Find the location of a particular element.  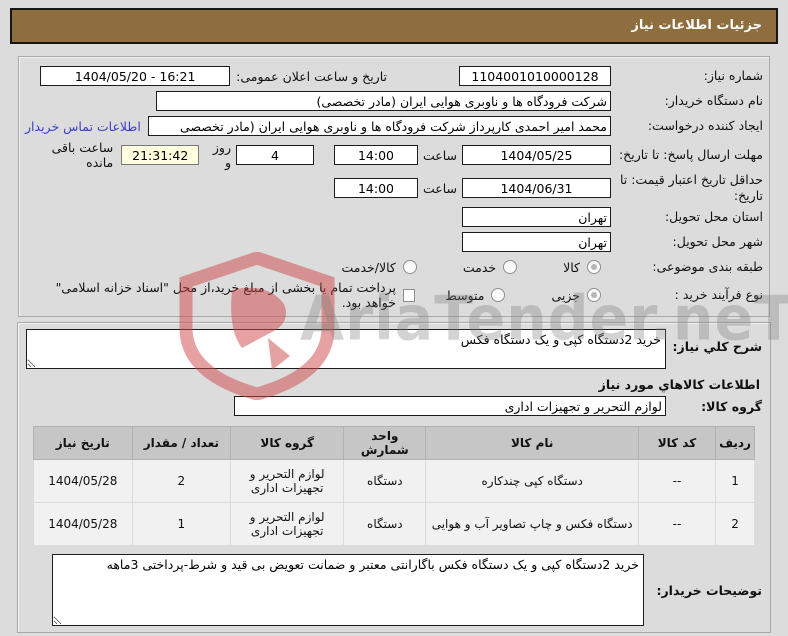

col-name: نام کالا is located at coordinates (532, 443).